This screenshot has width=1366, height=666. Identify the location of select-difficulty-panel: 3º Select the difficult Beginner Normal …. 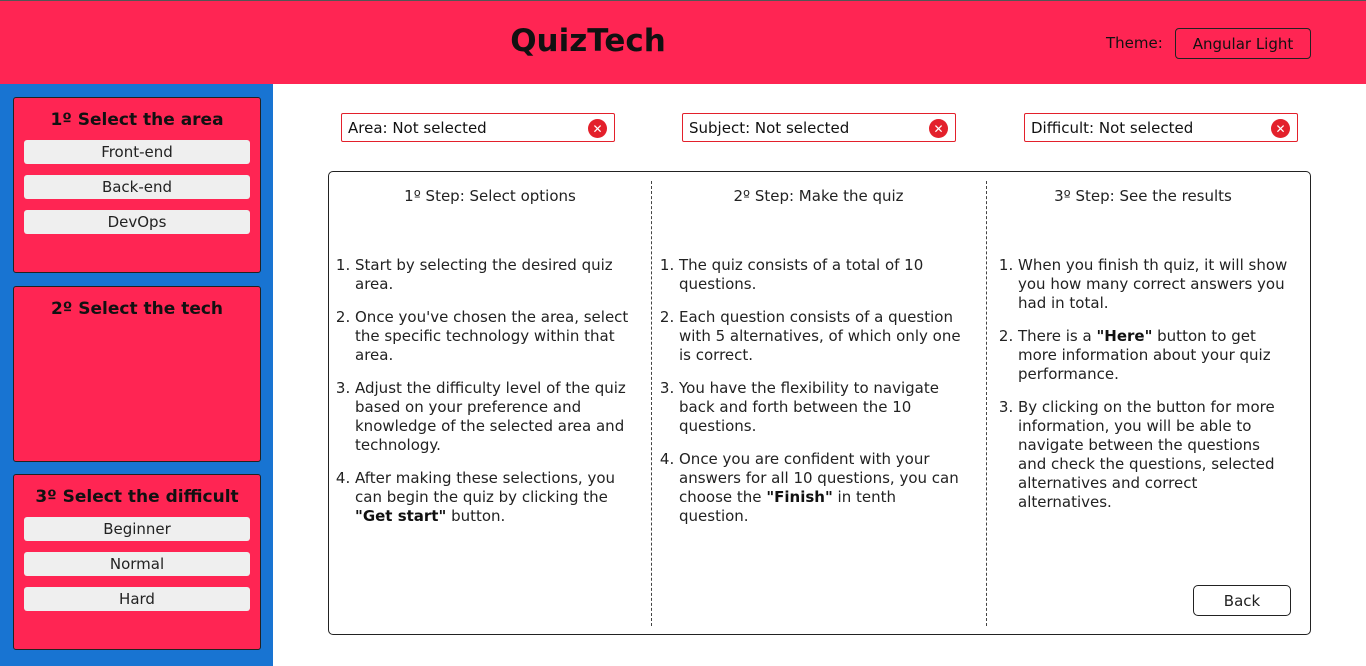
(137, 562).